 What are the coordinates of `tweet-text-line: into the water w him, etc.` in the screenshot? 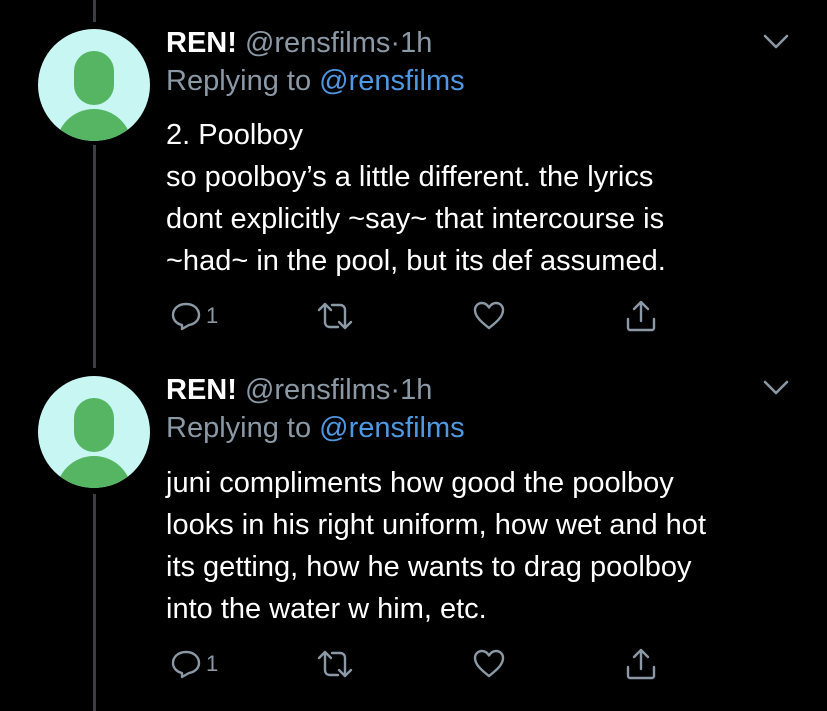 It's located at (326, 609).